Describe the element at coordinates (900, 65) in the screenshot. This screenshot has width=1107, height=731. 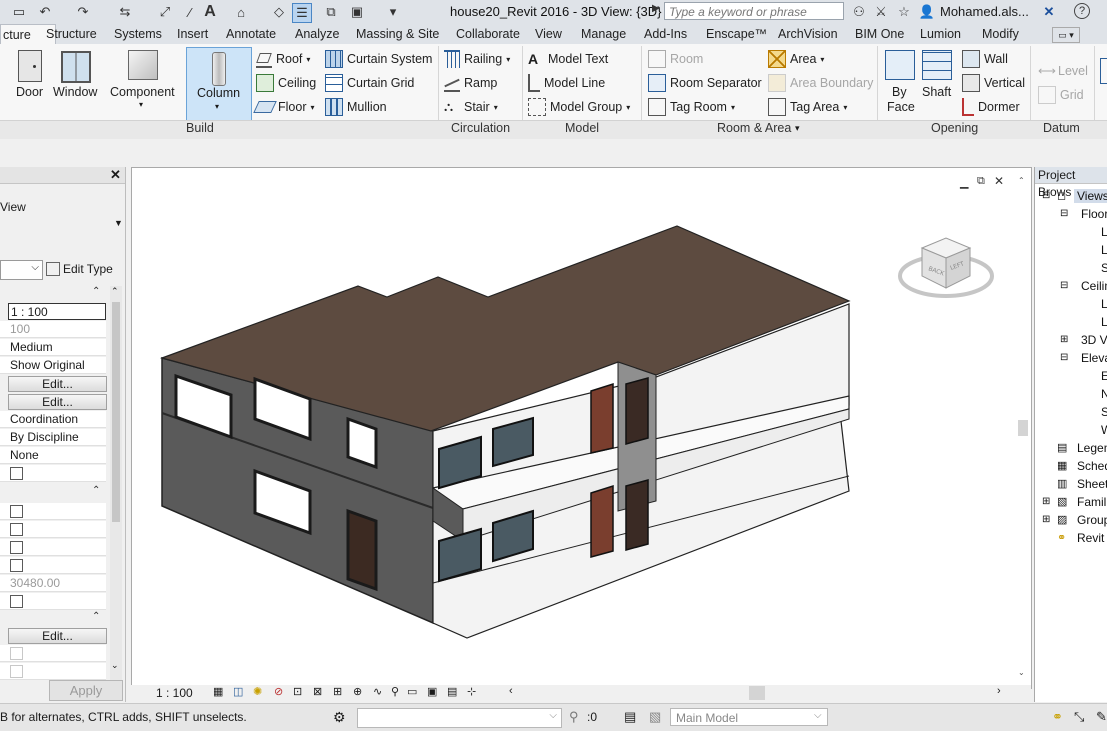
I see `by-face-icon` at that location.